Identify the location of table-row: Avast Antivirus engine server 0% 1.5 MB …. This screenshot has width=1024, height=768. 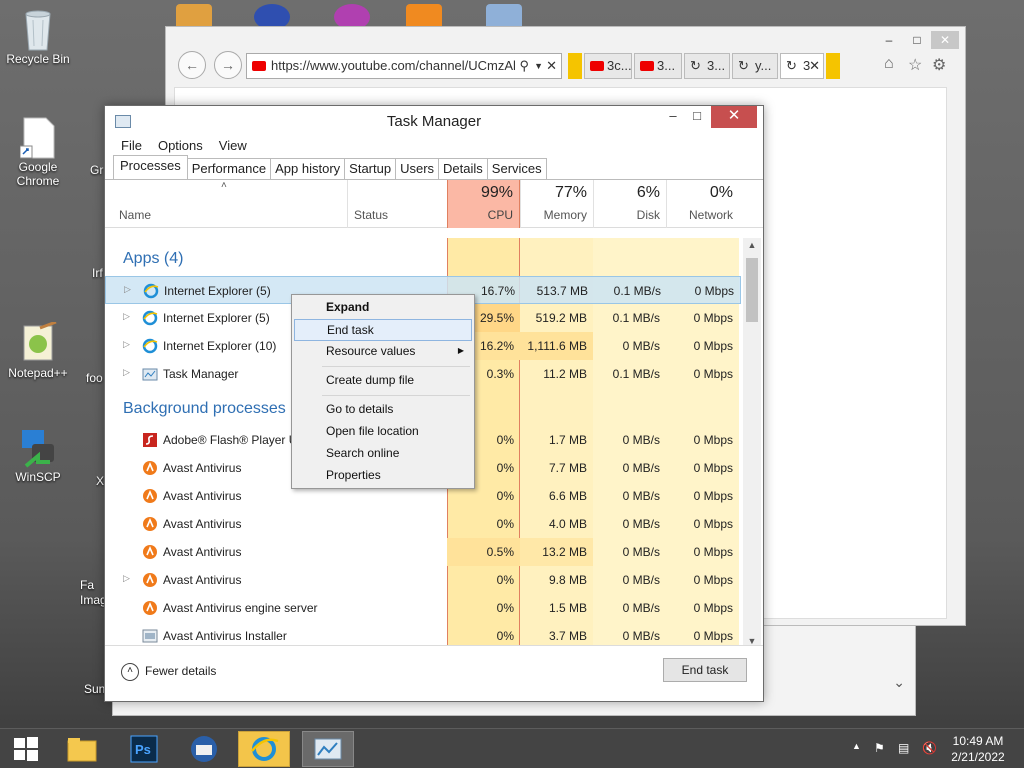
(423, 608).